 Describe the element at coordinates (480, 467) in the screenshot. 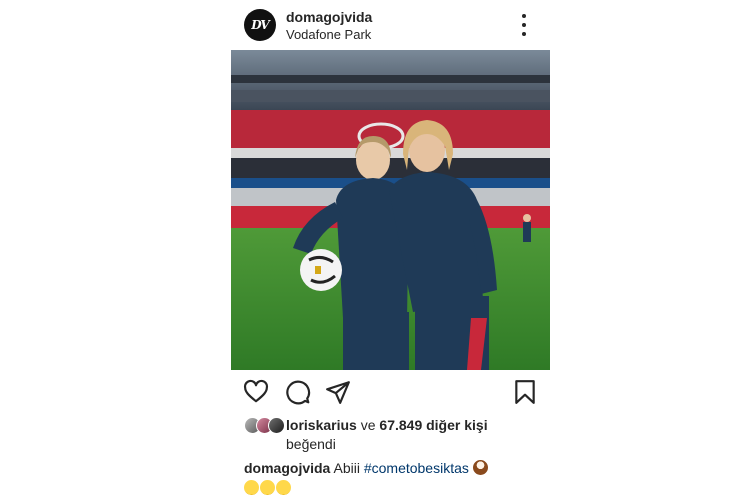

I see `egg-emoji-icon` at that location.